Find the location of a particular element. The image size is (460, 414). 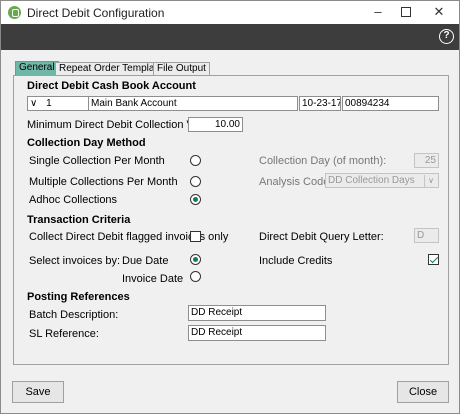

sort-code-field: 10-23-17 is located at coordinates (320, 103).